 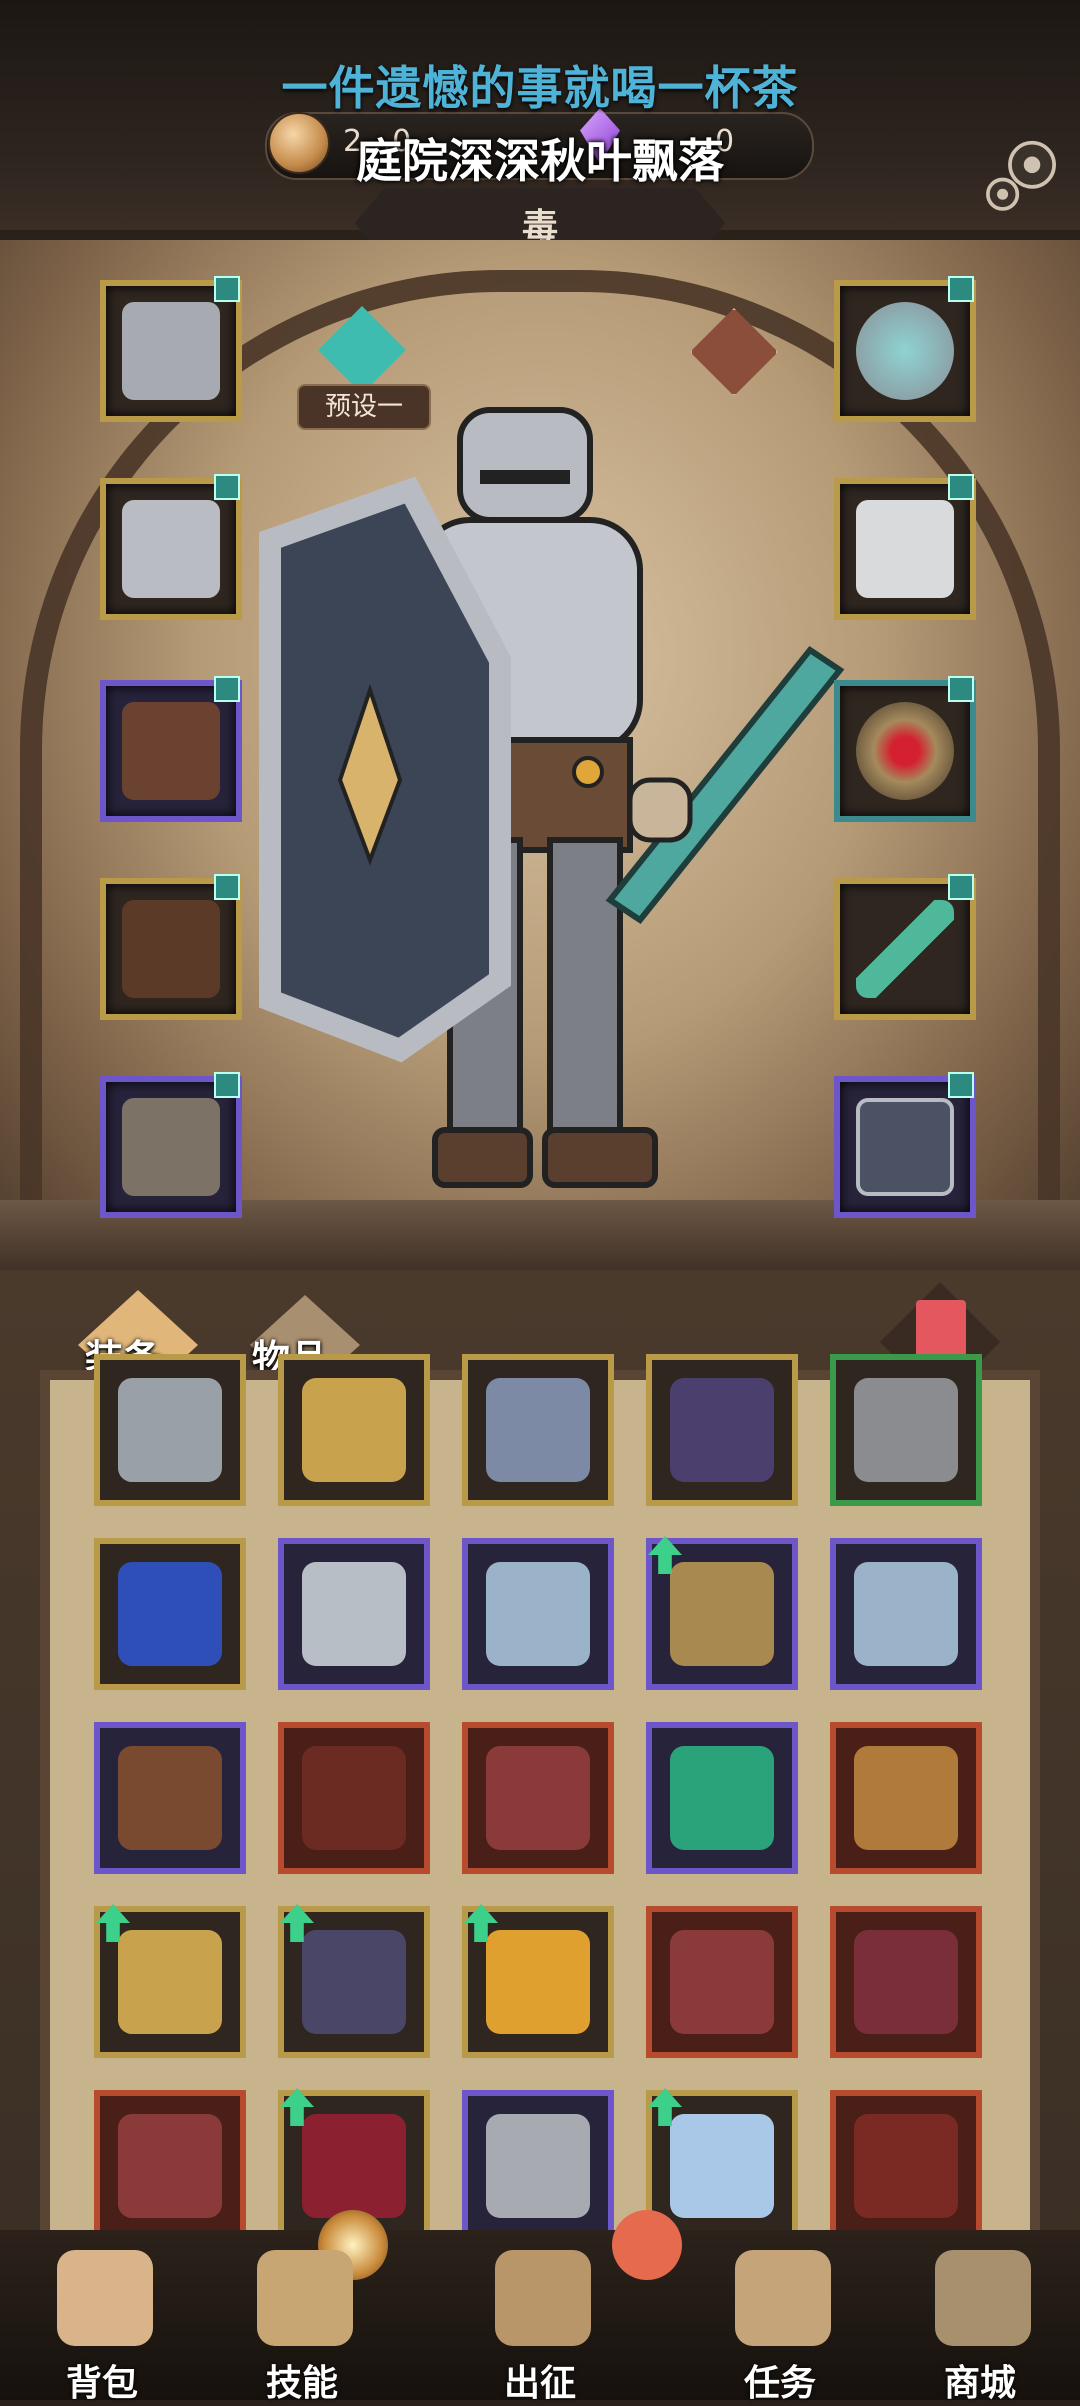 I want to click on overlay-caption-line2: 庭院深深秋叶飘落, so click(x=540, y=161).